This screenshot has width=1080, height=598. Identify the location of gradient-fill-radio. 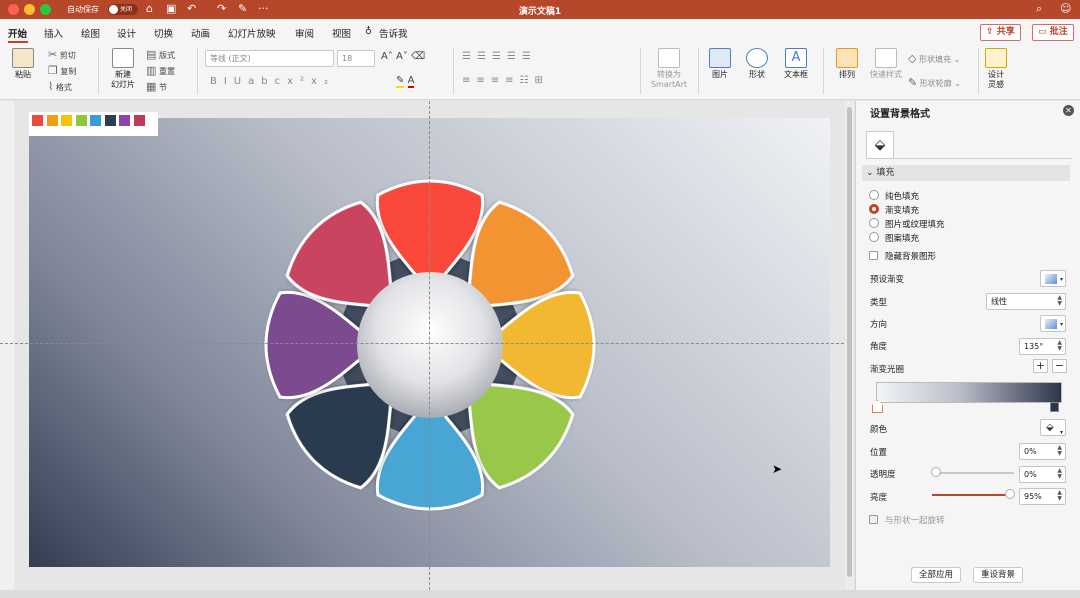
(874, 209).